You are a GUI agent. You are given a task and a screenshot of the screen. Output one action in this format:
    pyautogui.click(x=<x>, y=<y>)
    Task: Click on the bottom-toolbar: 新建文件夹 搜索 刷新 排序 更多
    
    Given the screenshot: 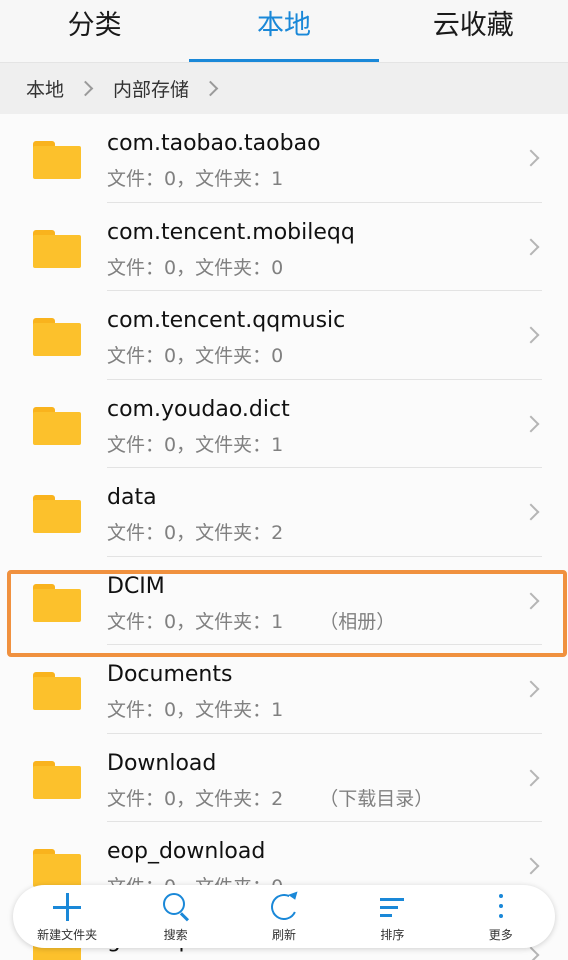 What is the action you would take?
    pyautogui.click(x=284, y=916)
    